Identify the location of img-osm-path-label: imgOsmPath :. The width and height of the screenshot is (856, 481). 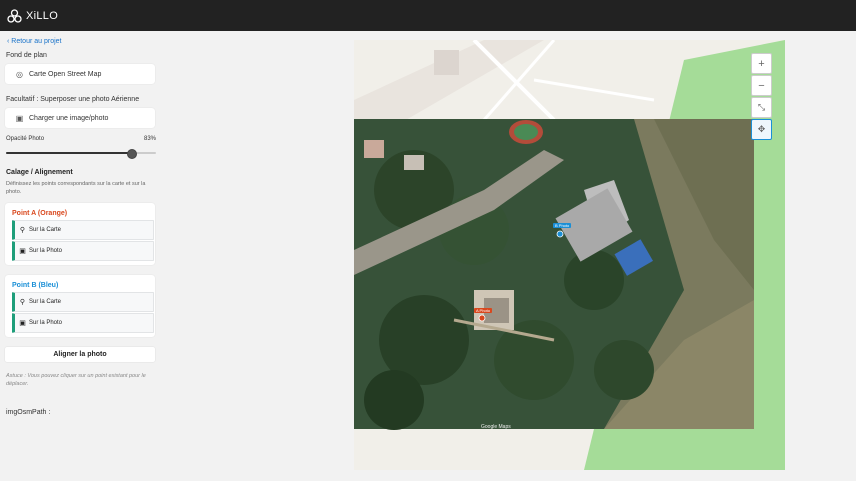
(28, 412).